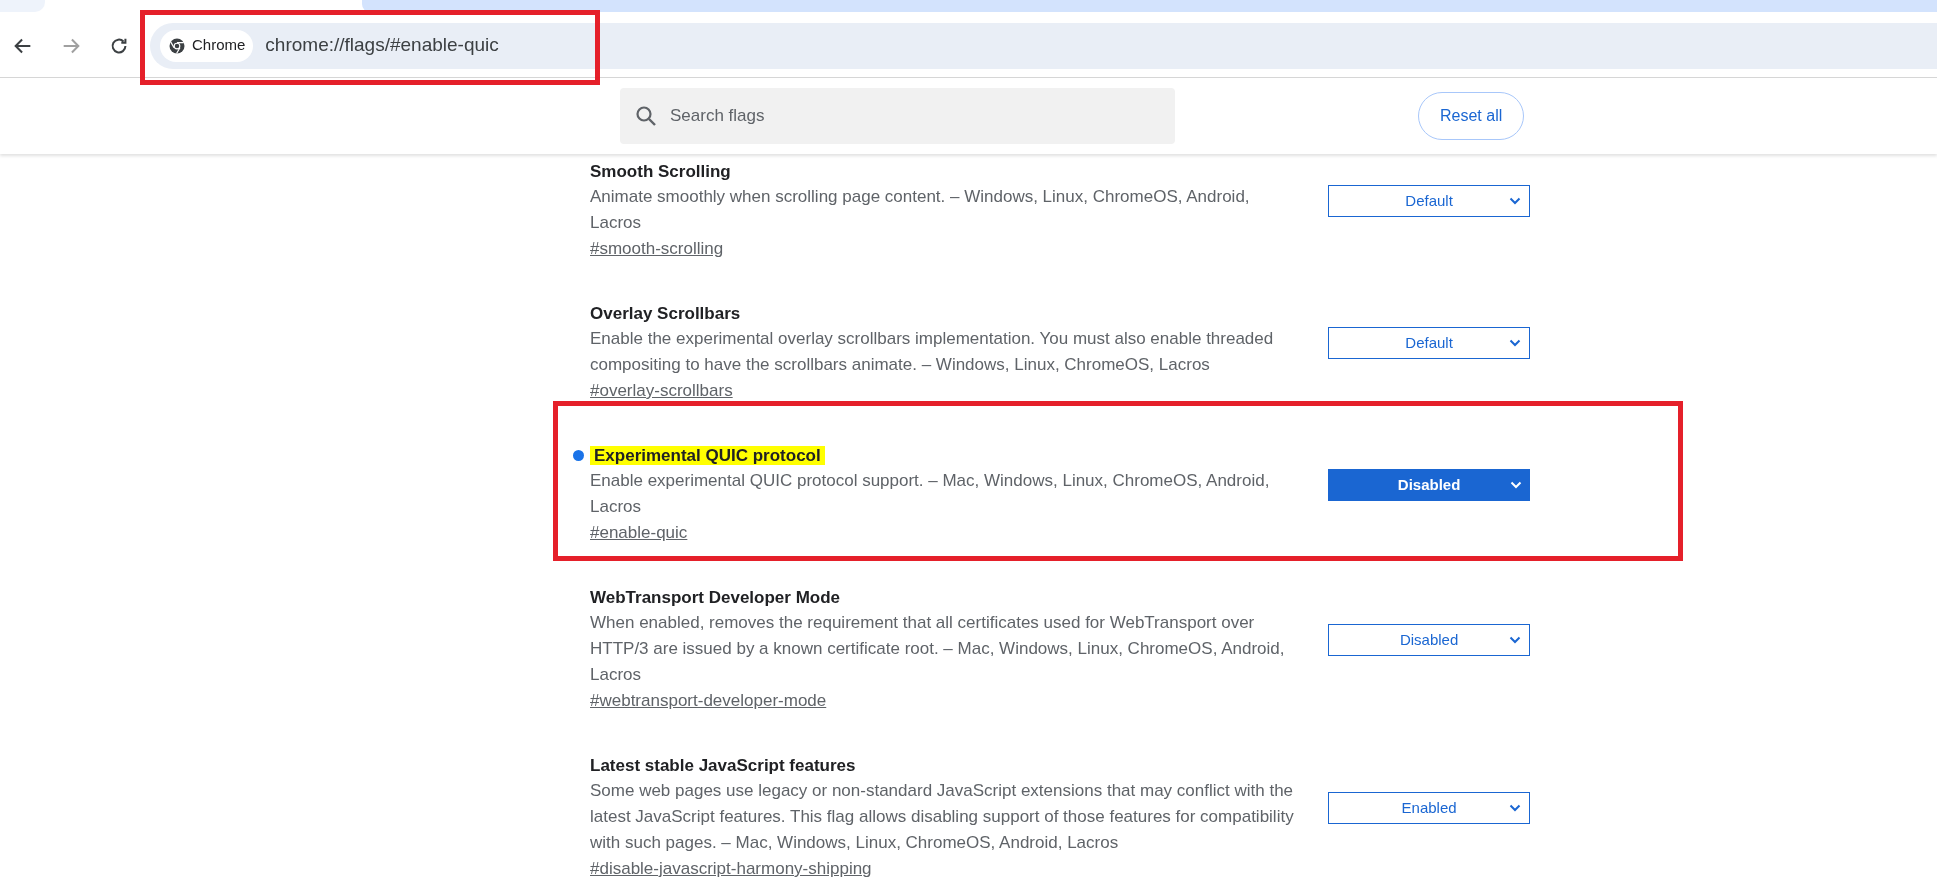 Image resolution: width=1937 pixels, height=892 pixels. Describe the element at coordinates (177, 45) in the screenshot. I see `chrome-logo-icon` at that location.